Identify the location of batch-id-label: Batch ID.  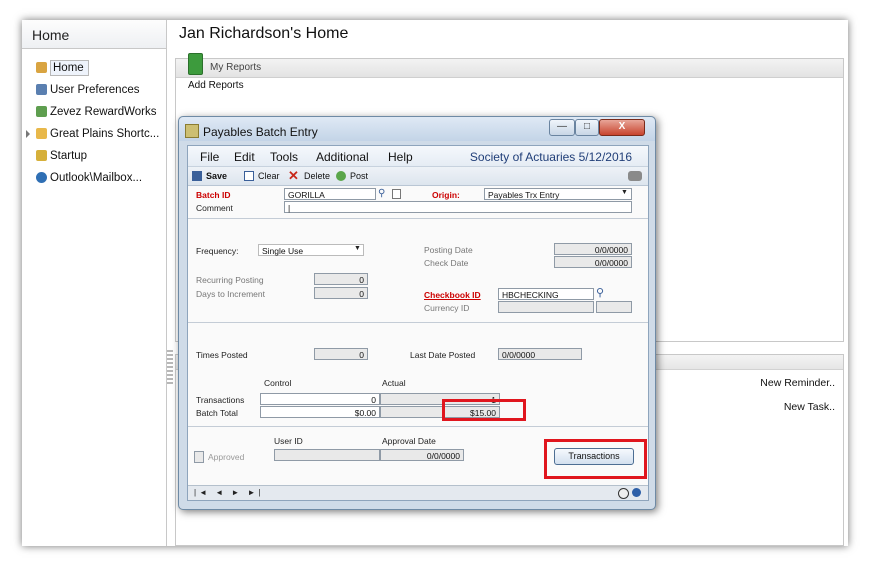
(213, 195).